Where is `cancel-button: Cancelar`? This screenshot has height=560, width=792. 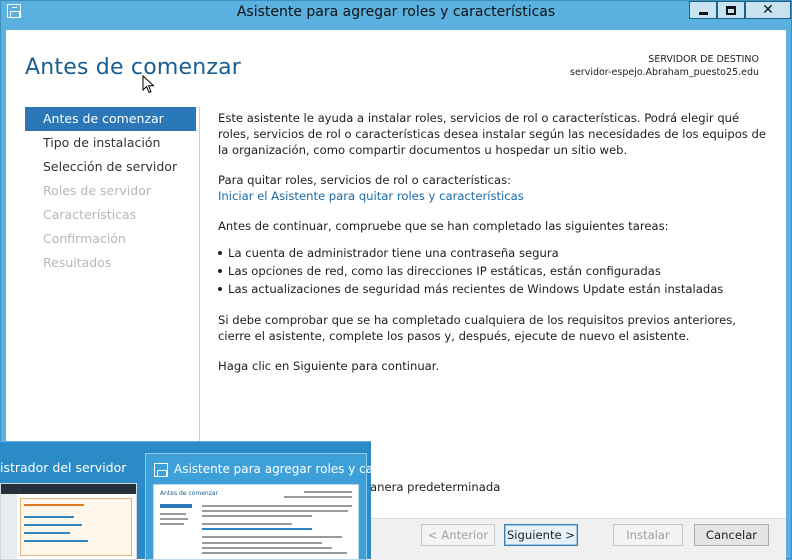 cancel-button: Cancelar is located at coordinates (731, 535).